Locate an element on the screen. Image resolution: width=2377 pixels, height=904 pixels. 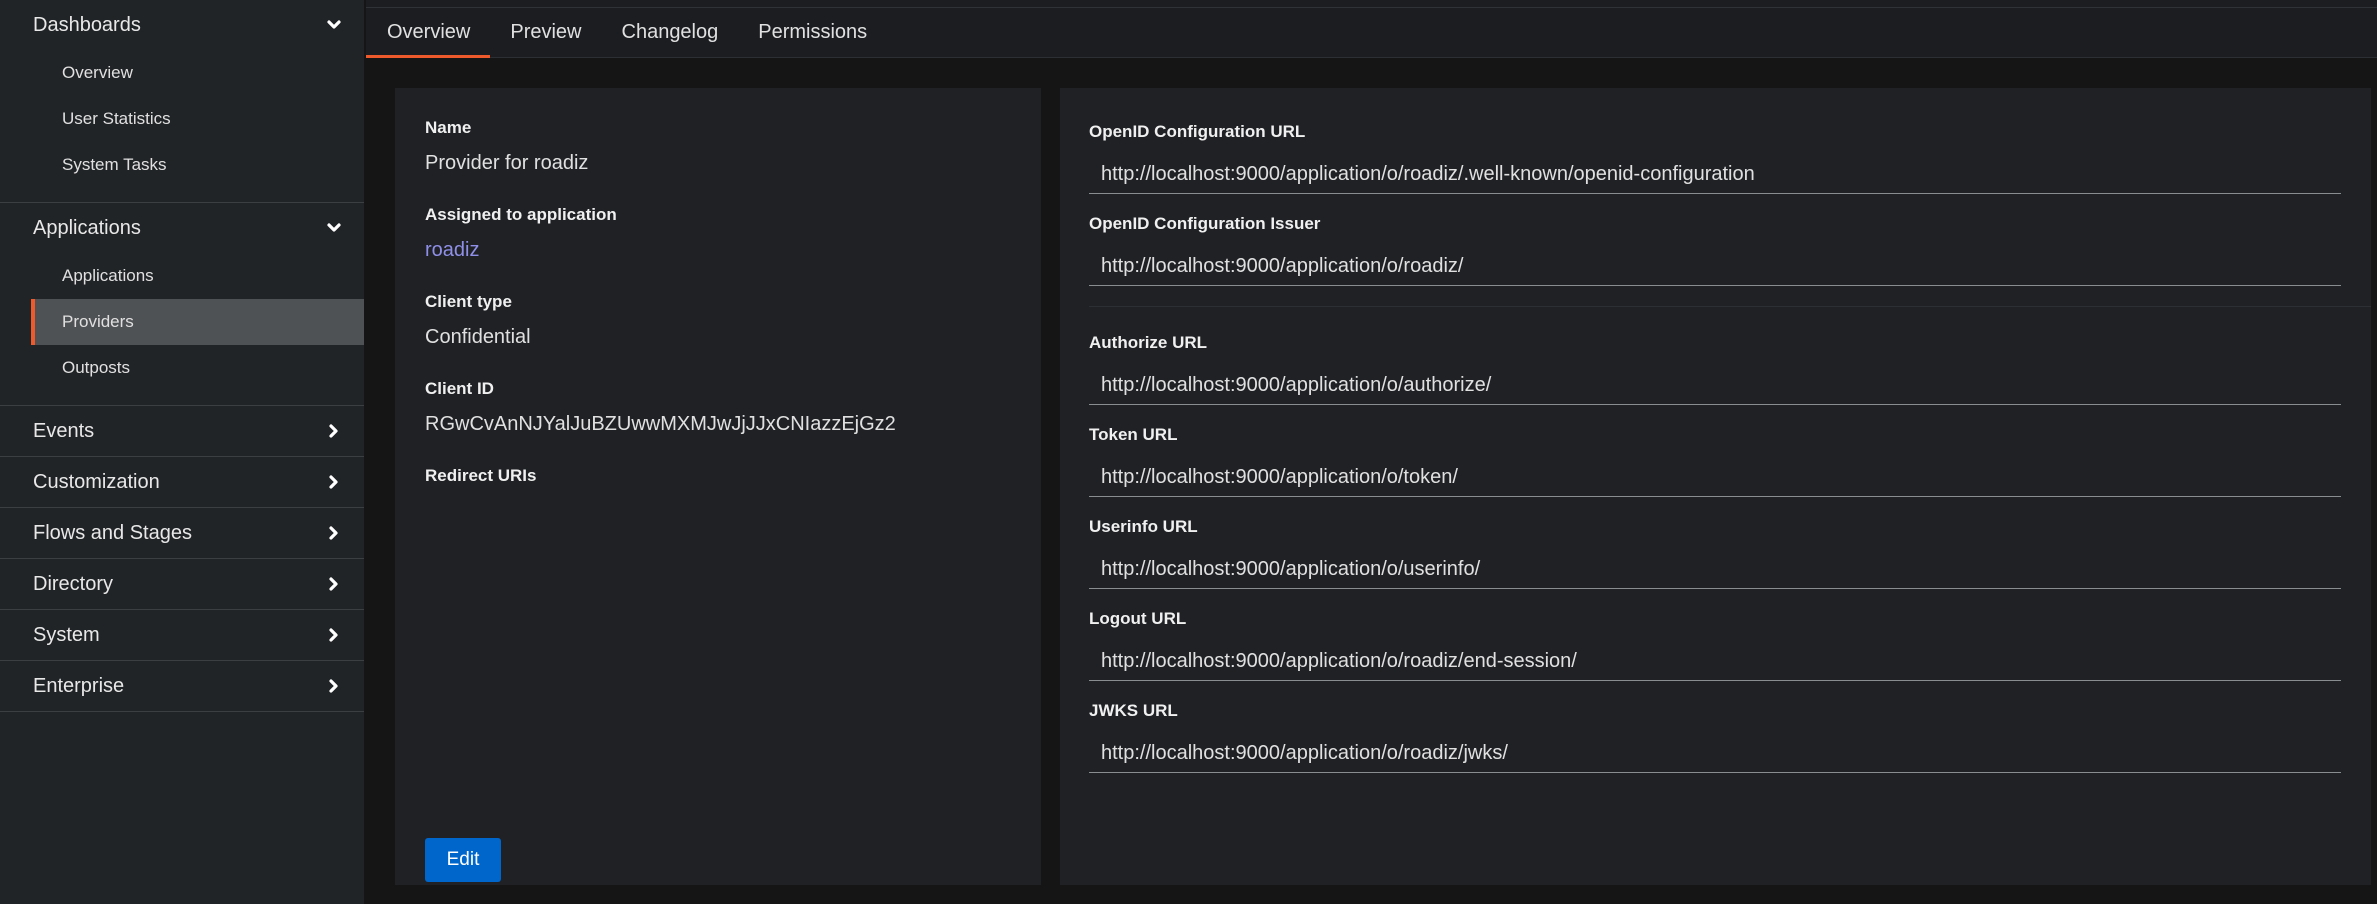
client-id-value: RGwCvAnNJYalJuBZUwwMXMJwJjJJxCNIazzEjGz2 is located at coordinates (660, 424).